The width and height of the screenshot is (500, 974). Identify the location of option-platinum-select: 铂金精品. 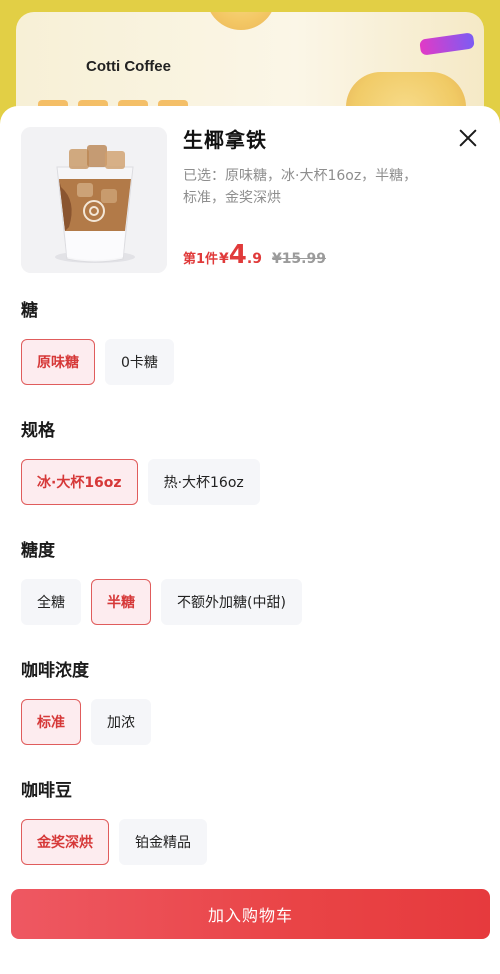
(163, 842).